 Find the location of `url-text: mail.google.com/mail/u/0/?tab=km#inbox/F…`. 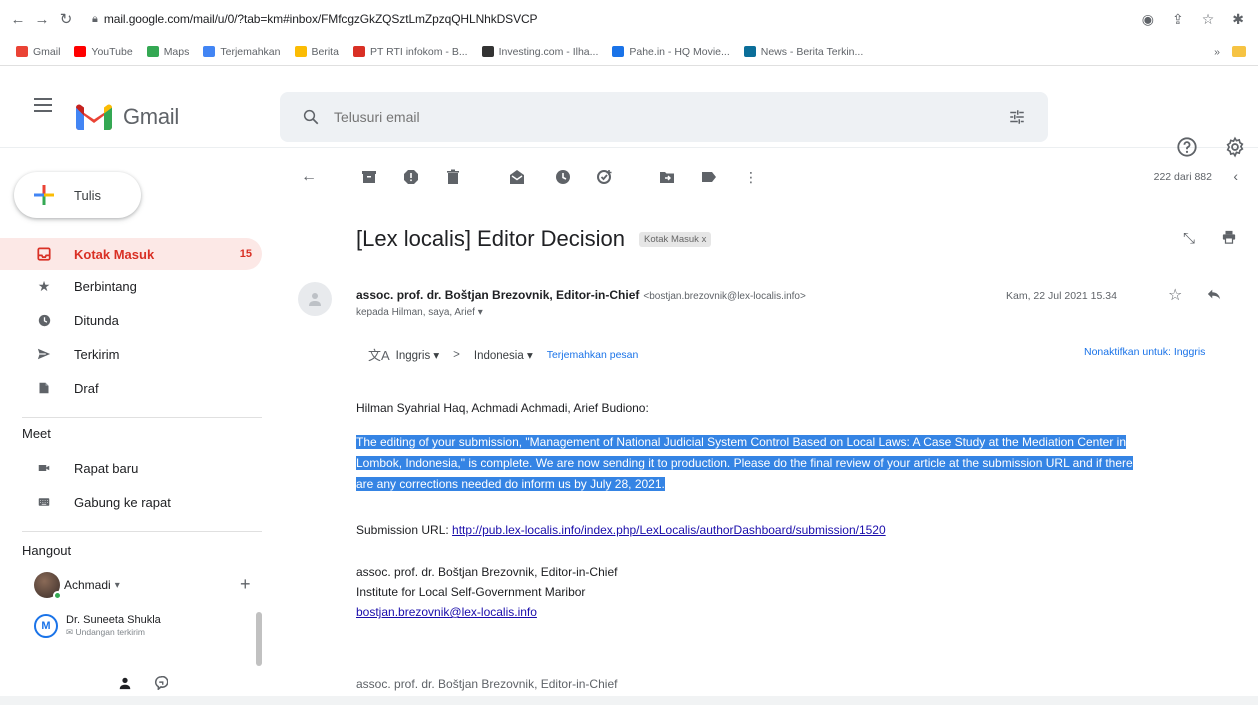

url-text: mail.google.com/mail/u/0/?tab=km#inbox/F… is located at coordinates (321, 19).